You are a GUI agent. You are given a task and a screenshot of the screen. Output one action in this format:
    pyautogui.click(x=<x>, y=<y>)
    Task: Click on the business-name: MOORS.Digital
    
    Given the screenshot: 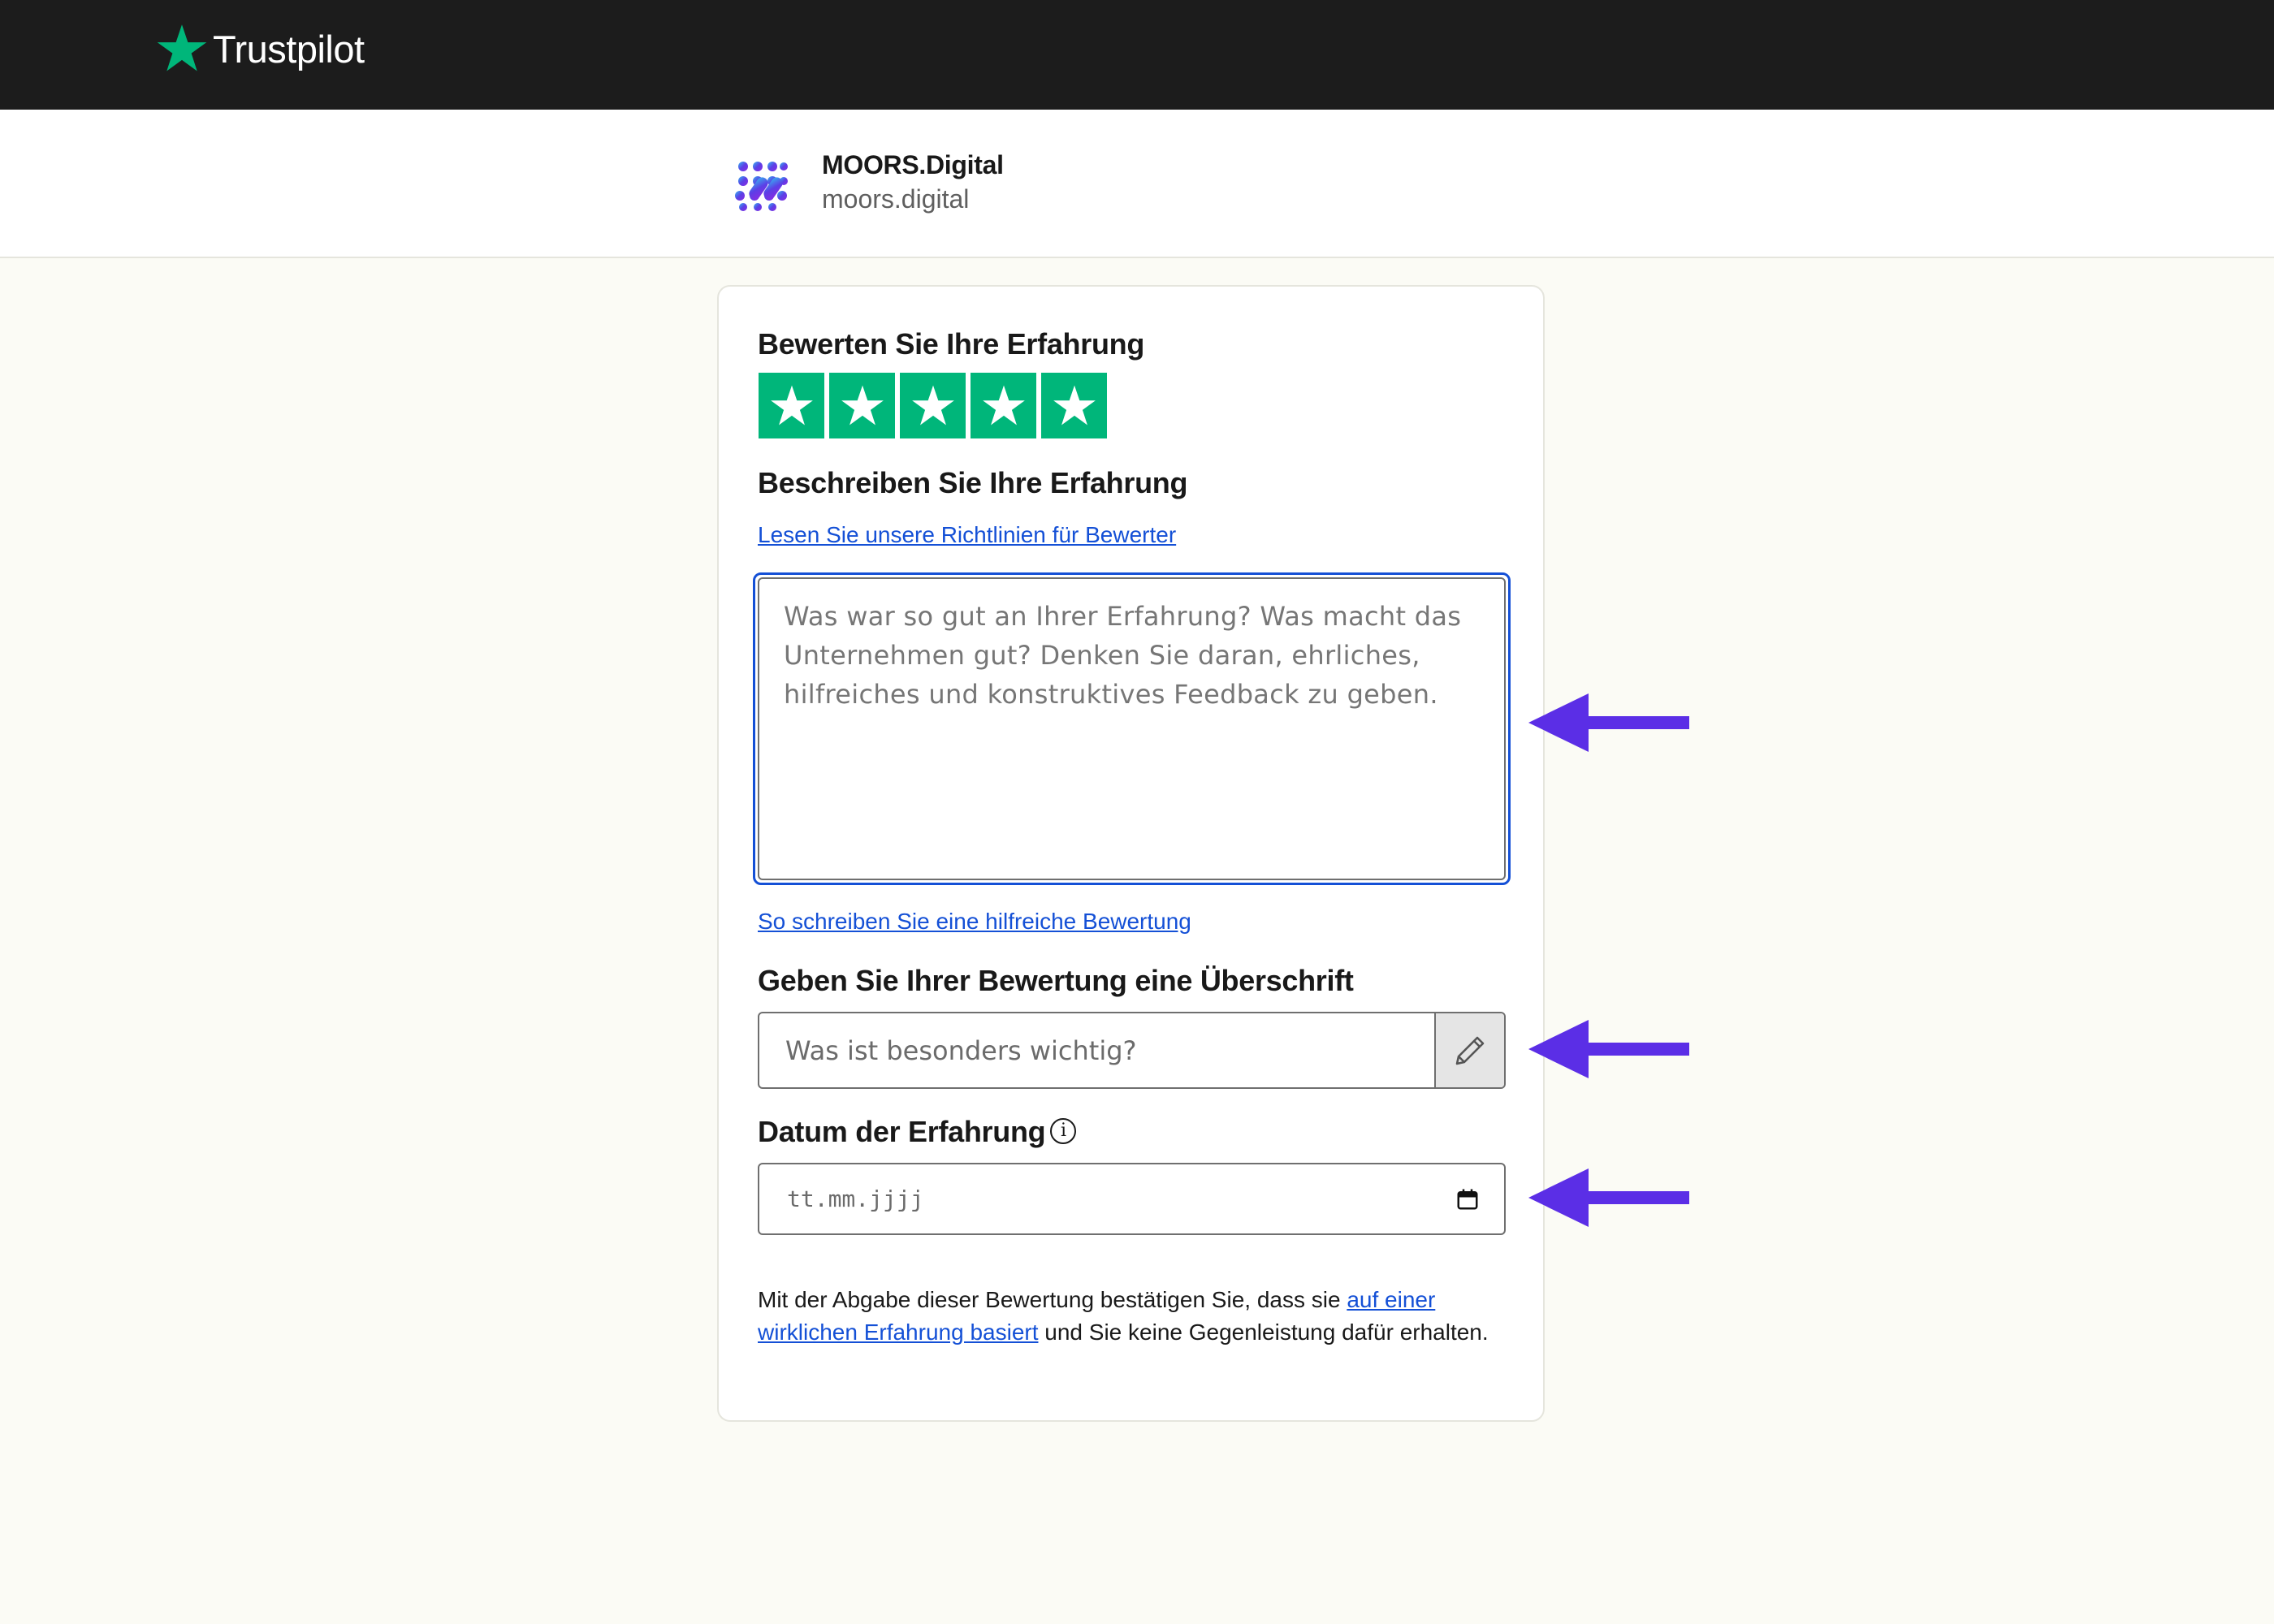 What is the action you would take?
    pyautogui.click(x=913, y=165)
    